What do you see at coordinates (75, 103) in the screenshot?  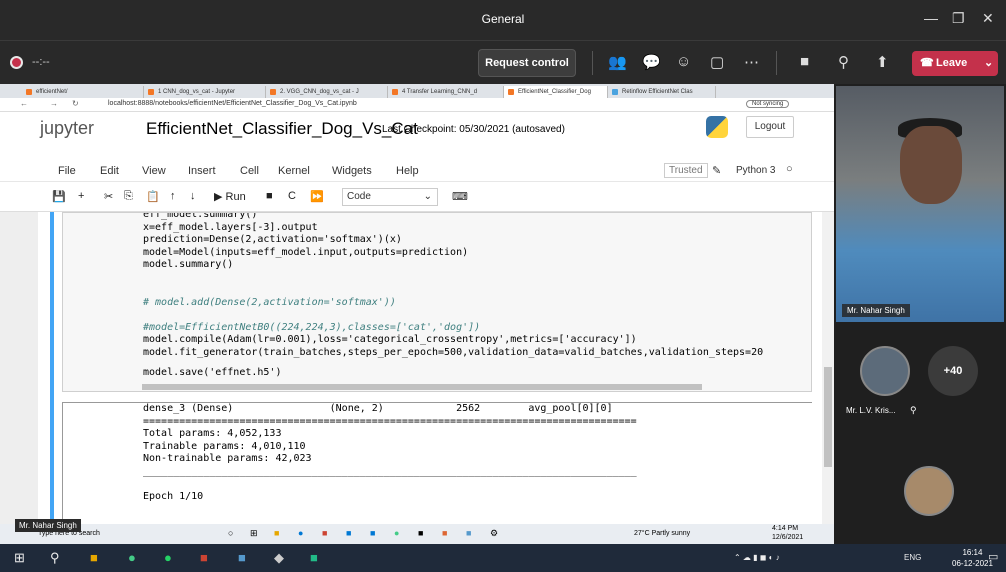 I see `reload-icon: ↻` at bounding box center [75, 103].